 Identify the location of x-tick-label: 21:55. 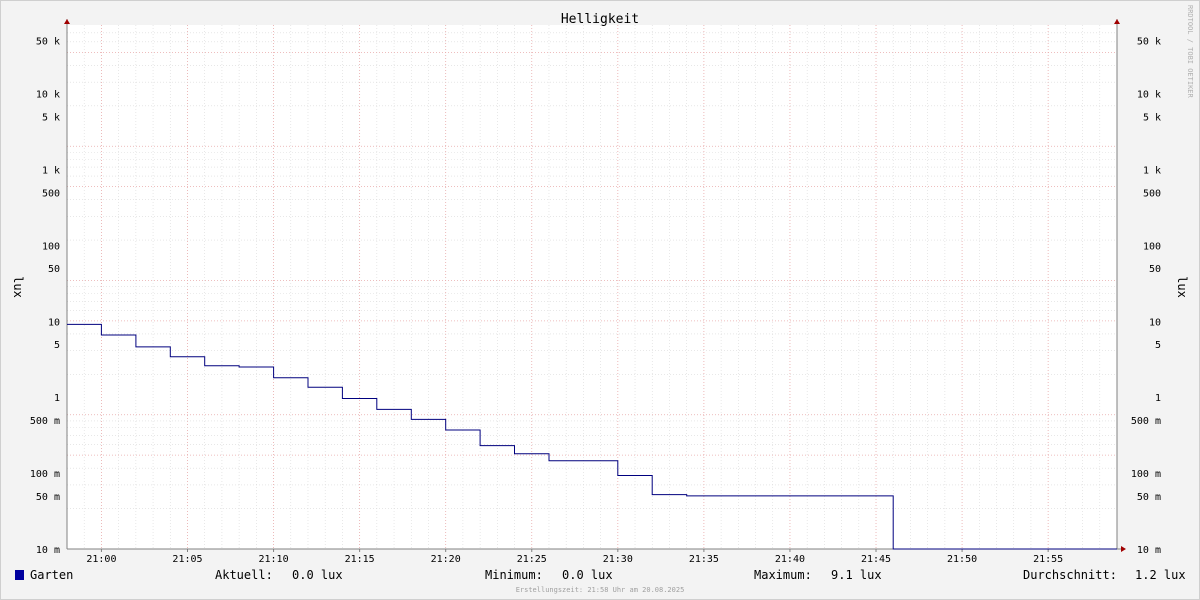
(1048, 559).